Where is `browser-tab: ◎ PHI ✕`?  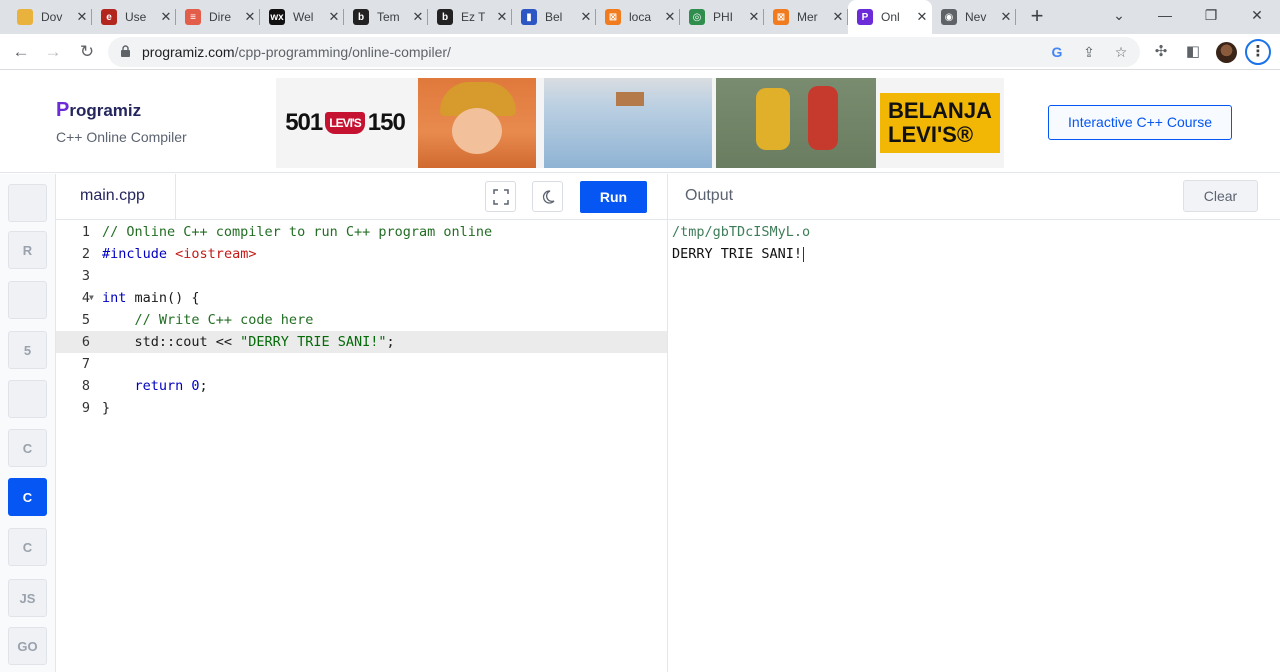 browser-tab: ◎ PHI ✕ is located at coordinates (722, 17).